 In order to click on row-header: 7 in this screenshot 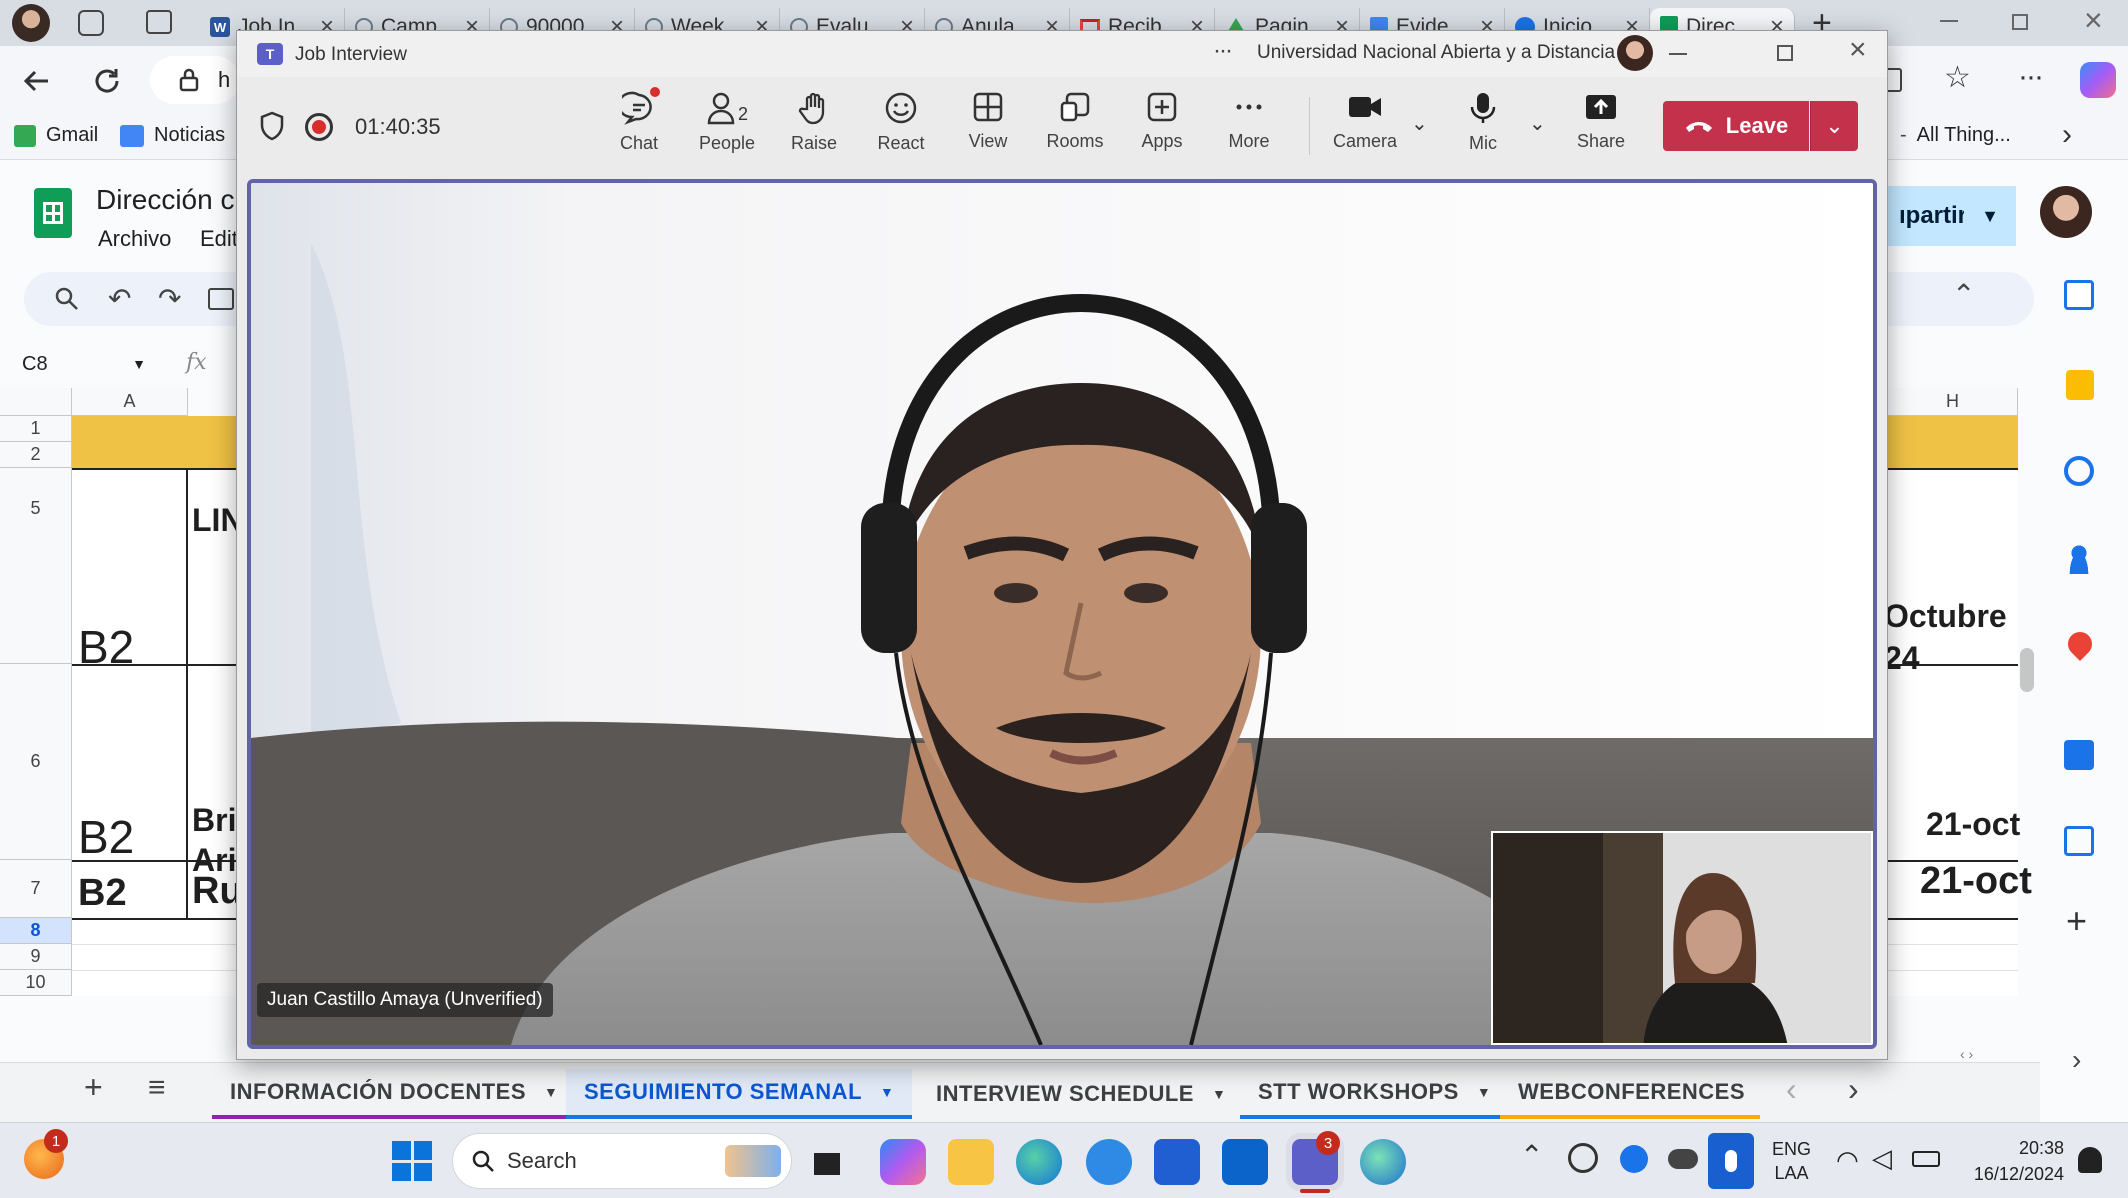, I will do `click(36, 889)`.